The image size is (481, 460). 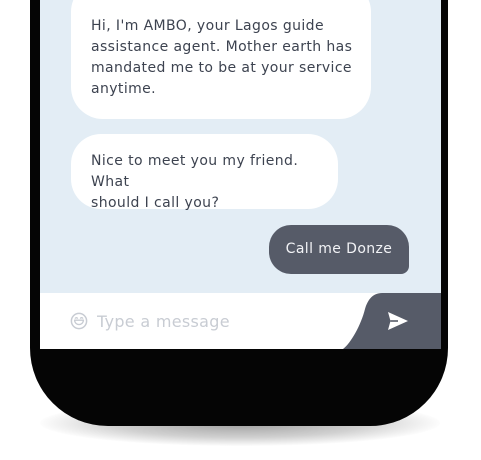 I want to click on user-message-text: Call me Donze, so click(x=339, y=249).